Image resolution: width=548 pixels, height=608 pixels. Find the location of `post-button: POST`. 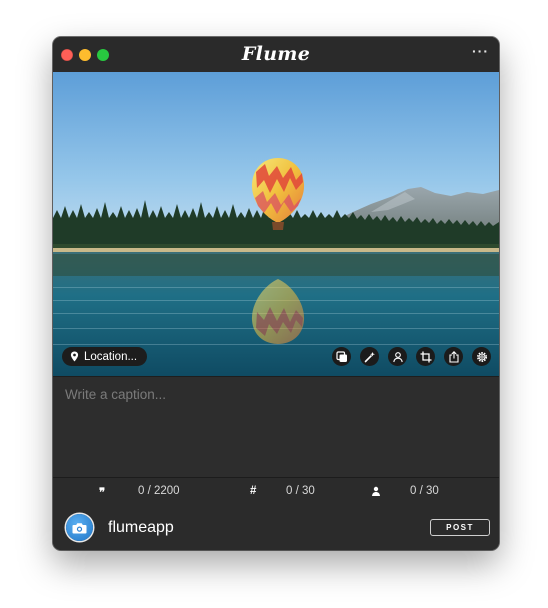

post-button: POST is located at coordinates (460, 527).